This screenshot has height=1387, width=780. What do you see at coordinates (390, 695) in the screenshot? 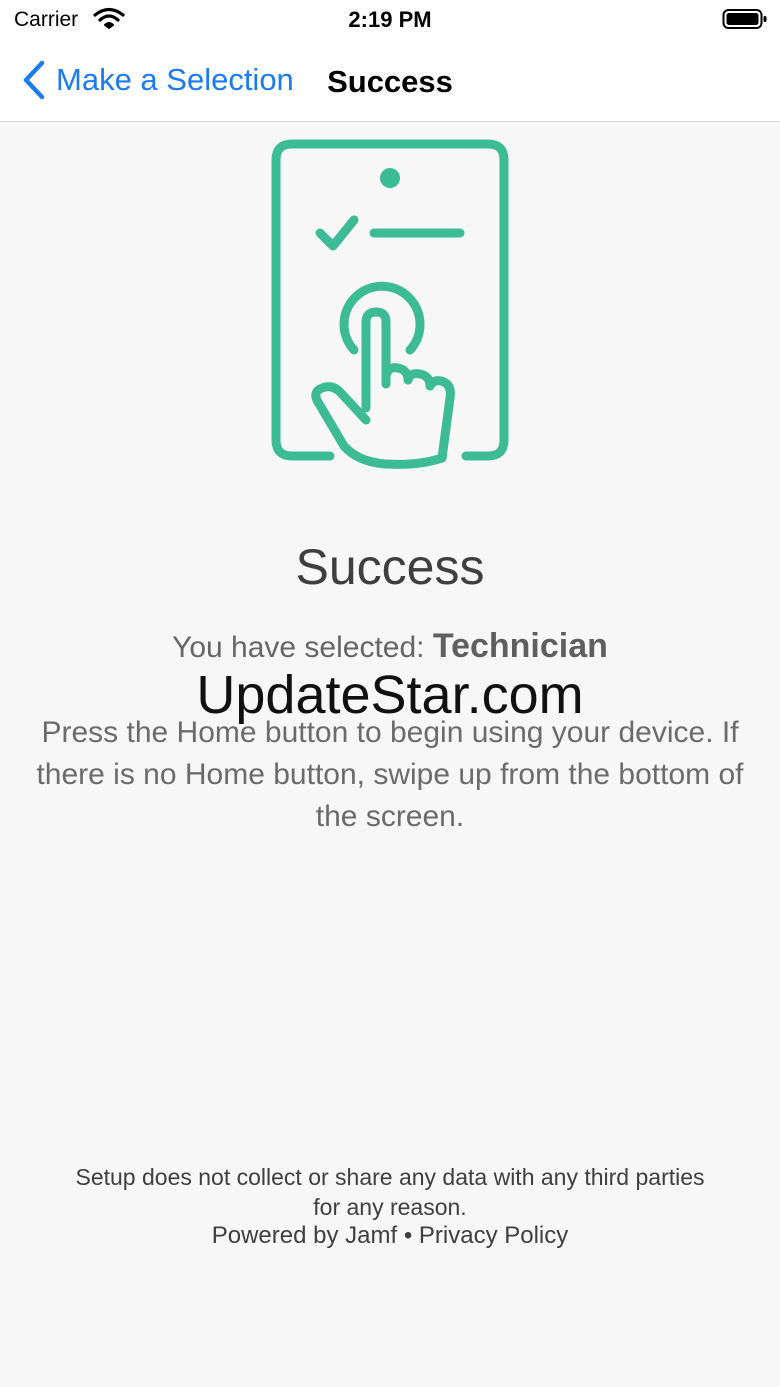
I see `watermark: UpdateStar.com` at bounding box center [390, 695].